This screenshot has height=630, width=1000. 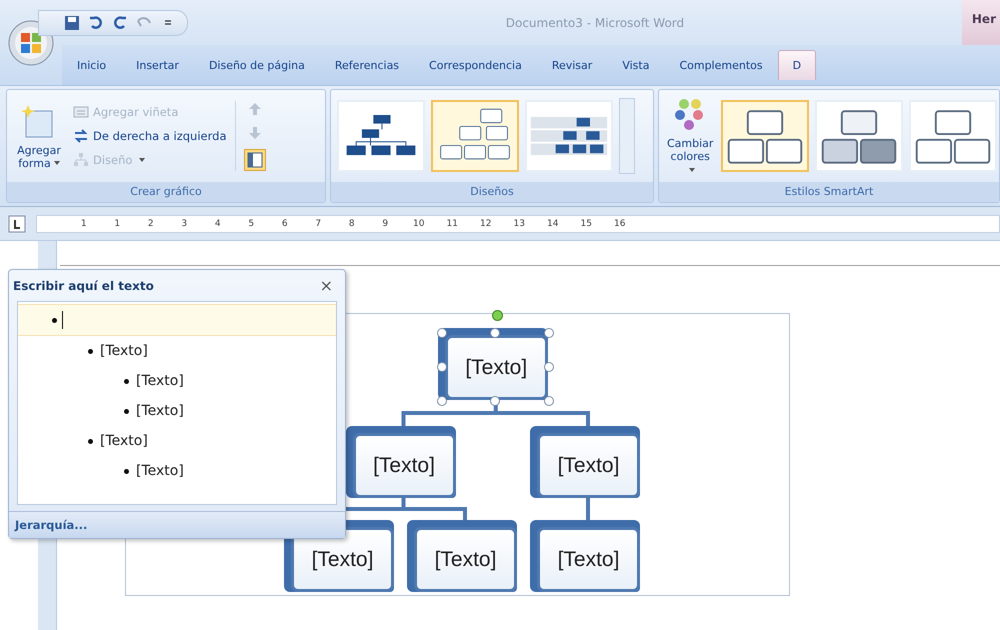 What do you see at coordinates (284, 223) in the screenshot?
I see `ruler-number: 6` at bounding box center [284, 223].